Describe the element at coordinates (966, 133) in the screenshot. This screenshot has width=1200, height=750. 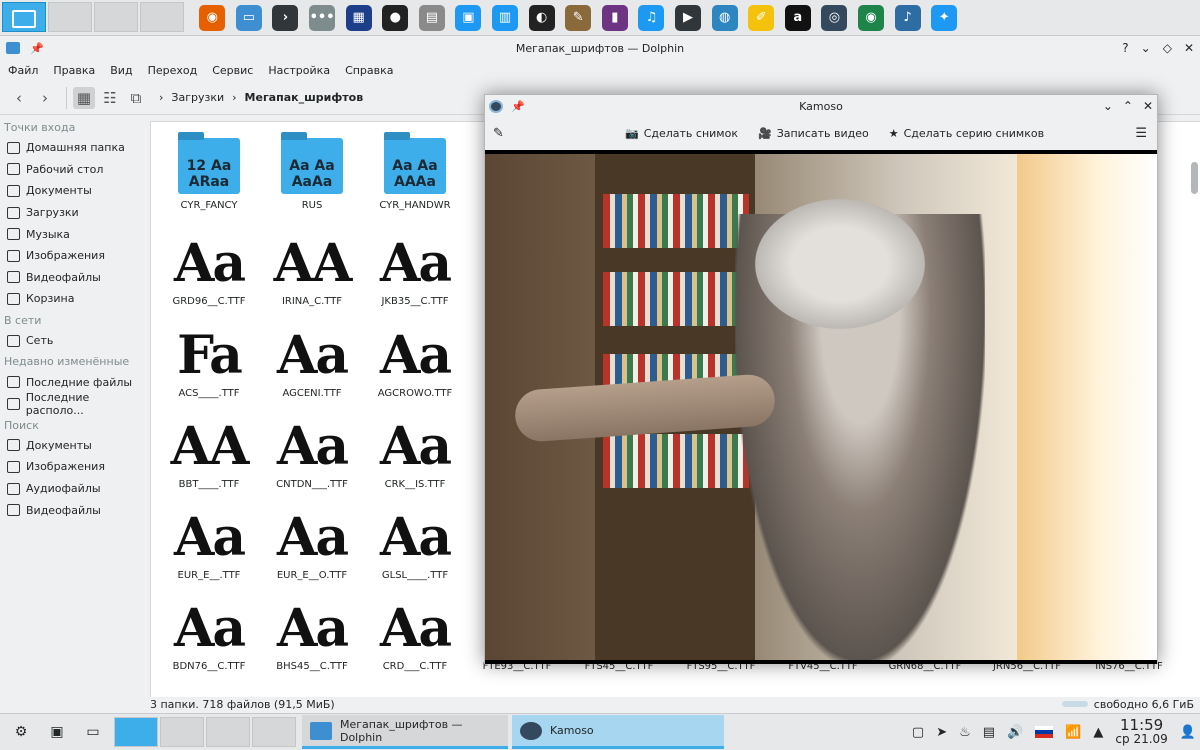
I see `burst-photo-button: ★ Сделать серию снимков` at that location.